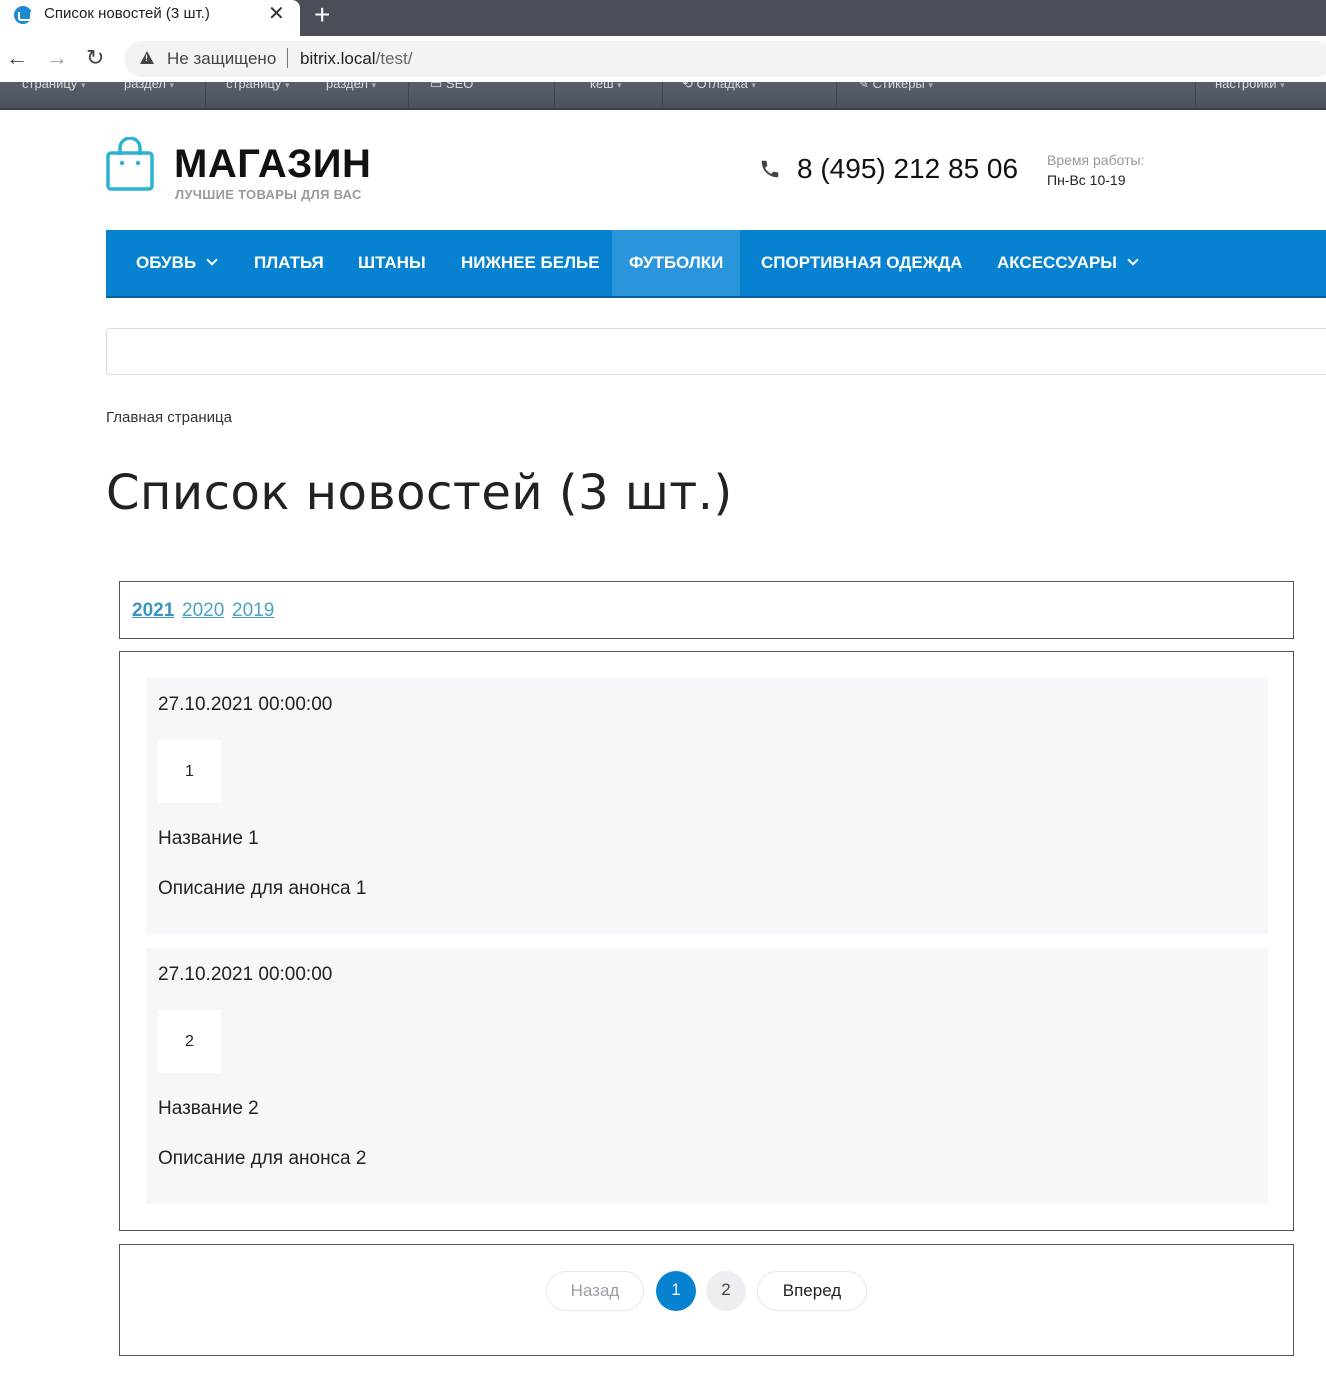 The image size is (1326, 1379). Describe the element at coordinates (907, 169) in the screenshot. I see `phone-number: 8 (495) 212 85 06` at that location.